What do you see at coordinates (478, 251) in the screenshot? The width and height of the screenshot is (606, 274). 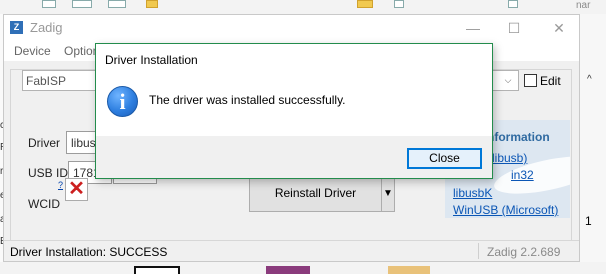 I see `status-divider` at bounding box center [478, 251].